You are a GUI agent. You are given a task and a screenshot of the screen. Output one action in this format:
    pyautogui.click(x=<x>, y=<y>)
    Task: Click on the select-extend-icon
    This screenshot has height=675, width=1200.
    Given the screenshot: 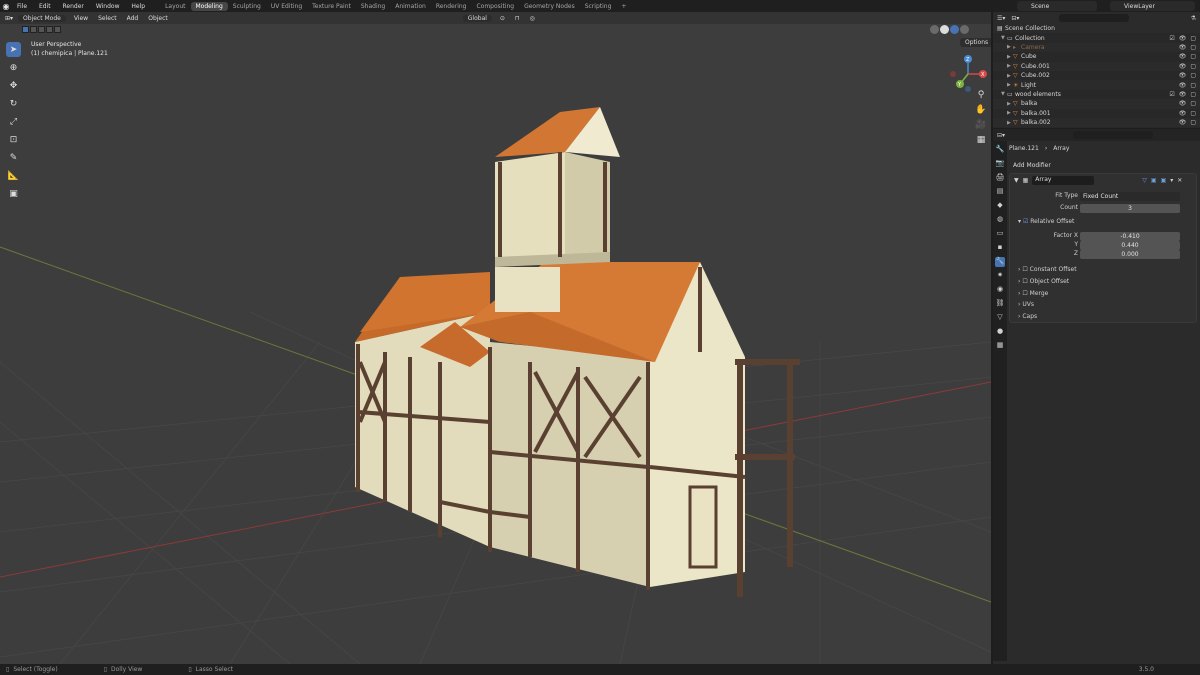 What is the action you would take?
    pyautogui.click(x=33, y=29)
    